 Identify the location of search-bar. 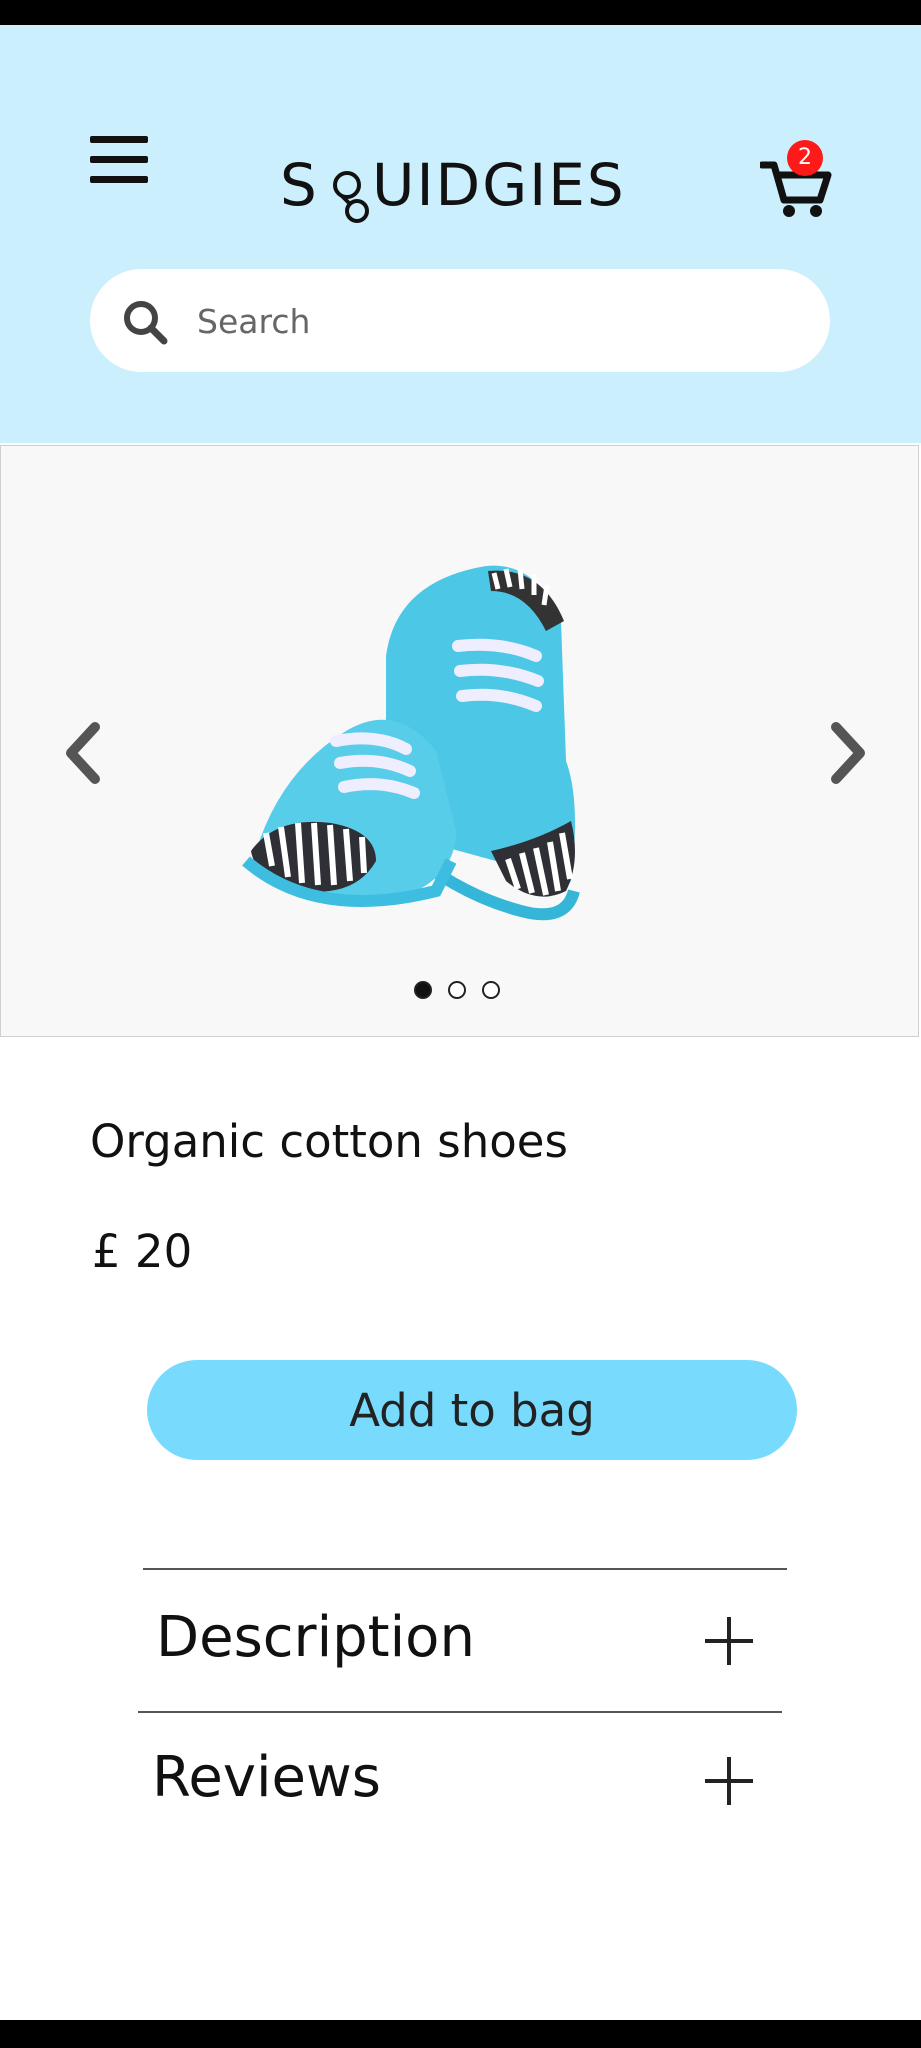
(460, 320).